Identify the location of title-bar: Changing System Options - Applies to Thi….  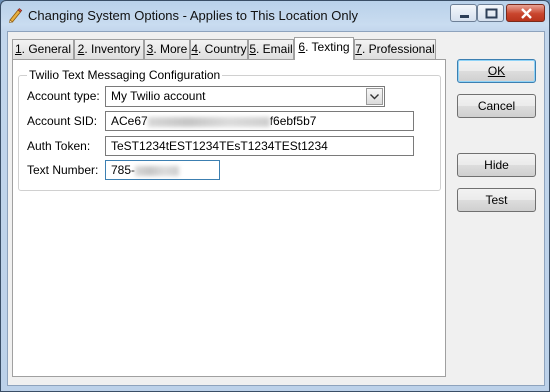
(275, 16).